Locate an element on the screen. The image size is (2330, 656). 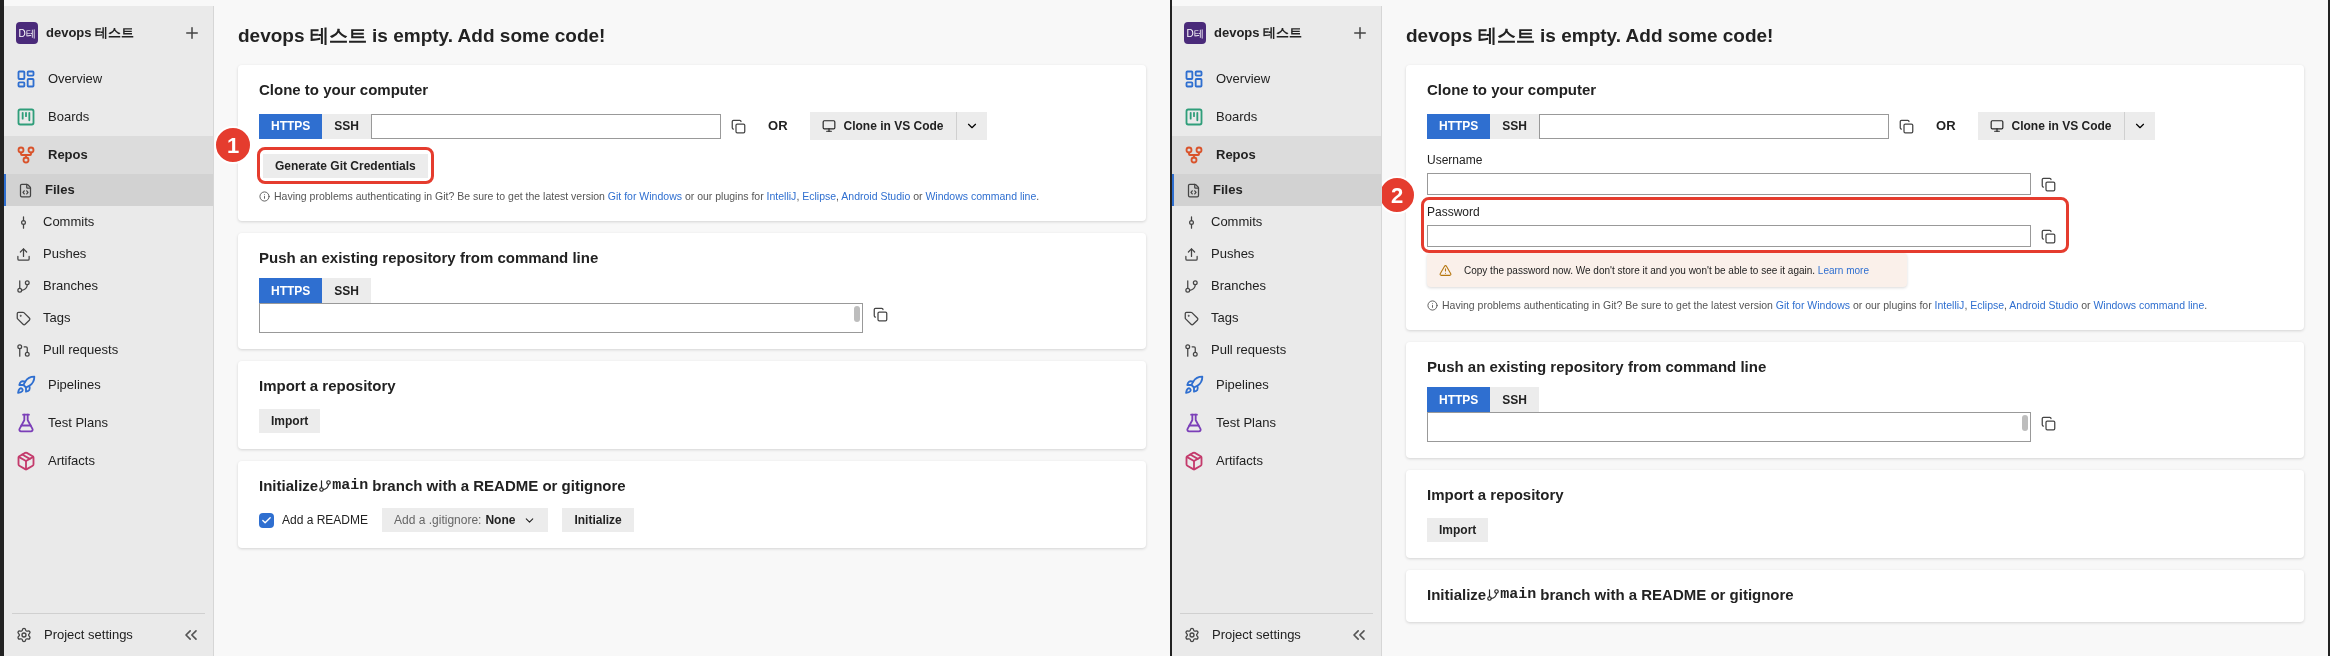
initialize-button: Initialize is located at coordinates (598, 520).